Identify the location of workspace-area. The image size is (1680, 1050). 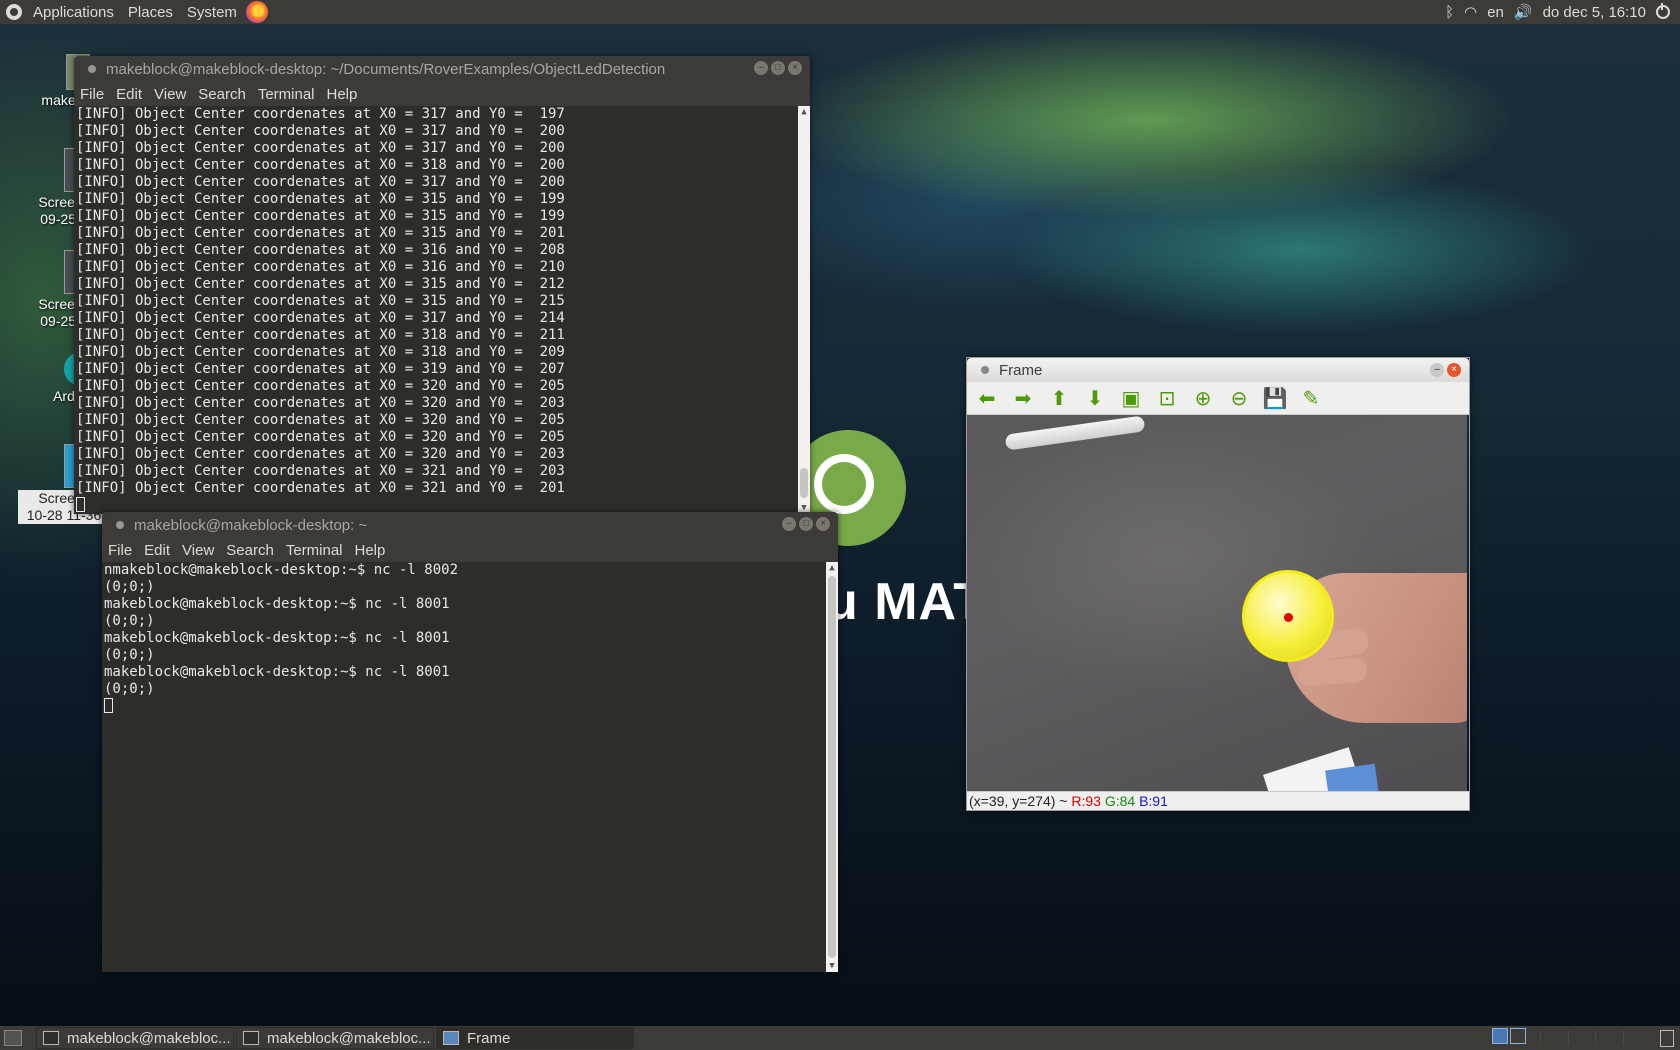
(1595, 1038).